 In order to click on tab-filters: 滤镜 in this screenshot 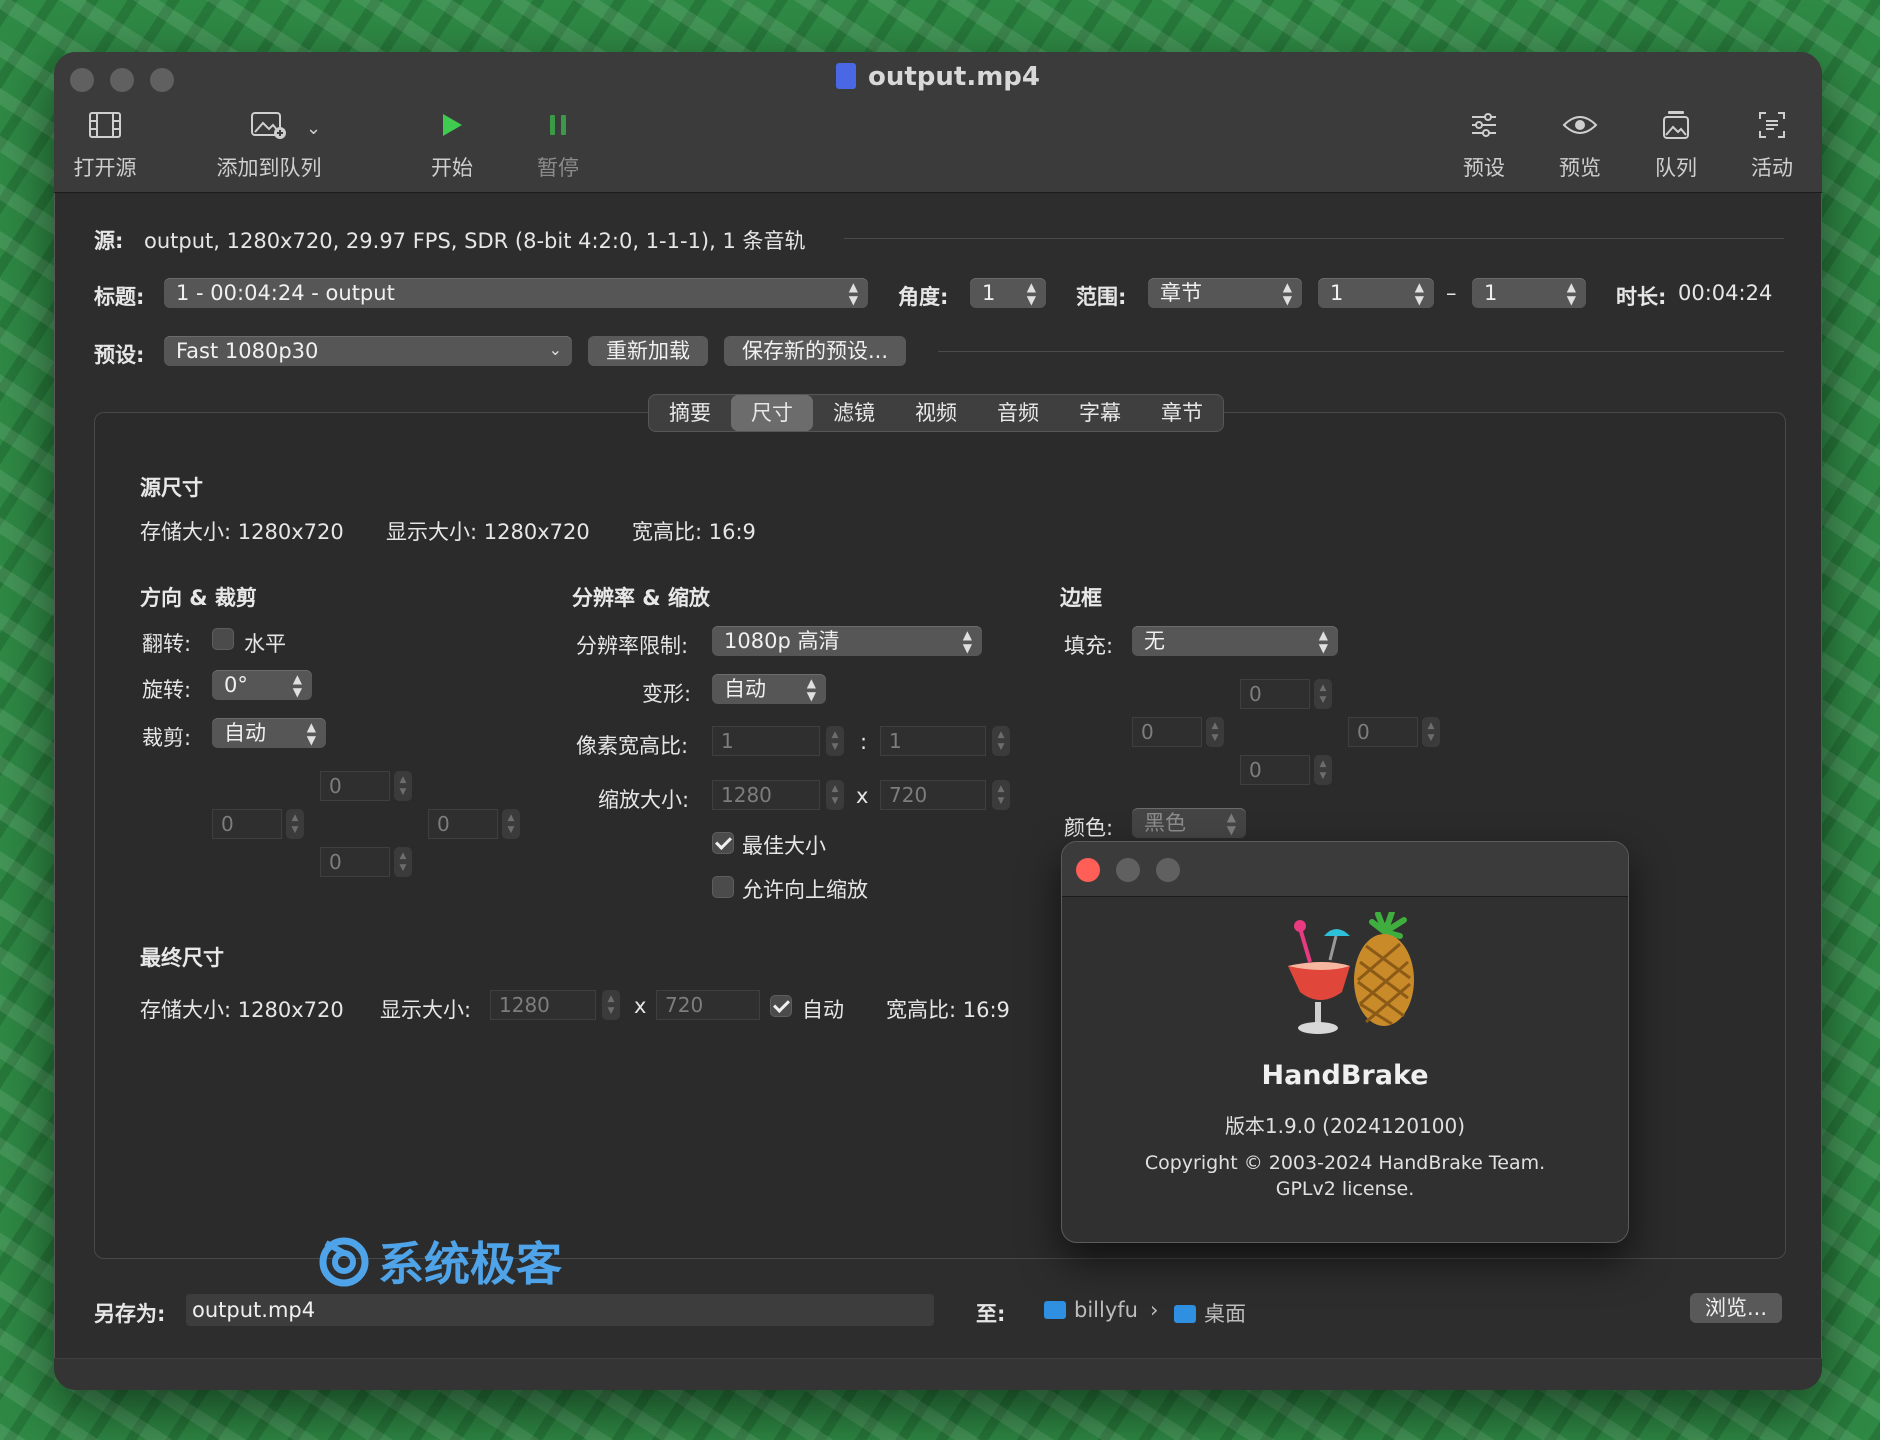, I will do `click(854, 413)`.